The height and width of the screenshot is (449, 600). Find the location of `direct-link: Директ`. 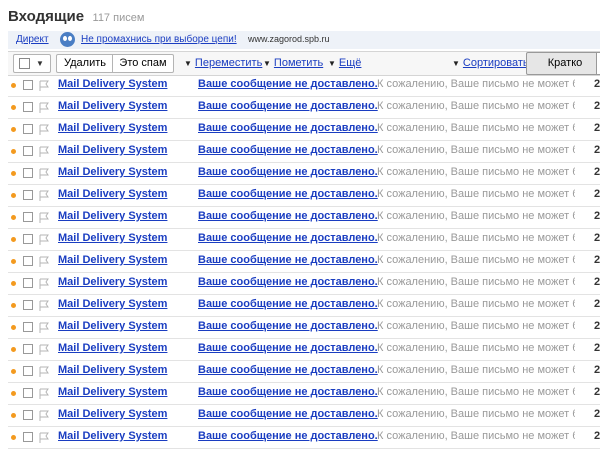

direct-link: Директ is located at coordinates (32, 39).